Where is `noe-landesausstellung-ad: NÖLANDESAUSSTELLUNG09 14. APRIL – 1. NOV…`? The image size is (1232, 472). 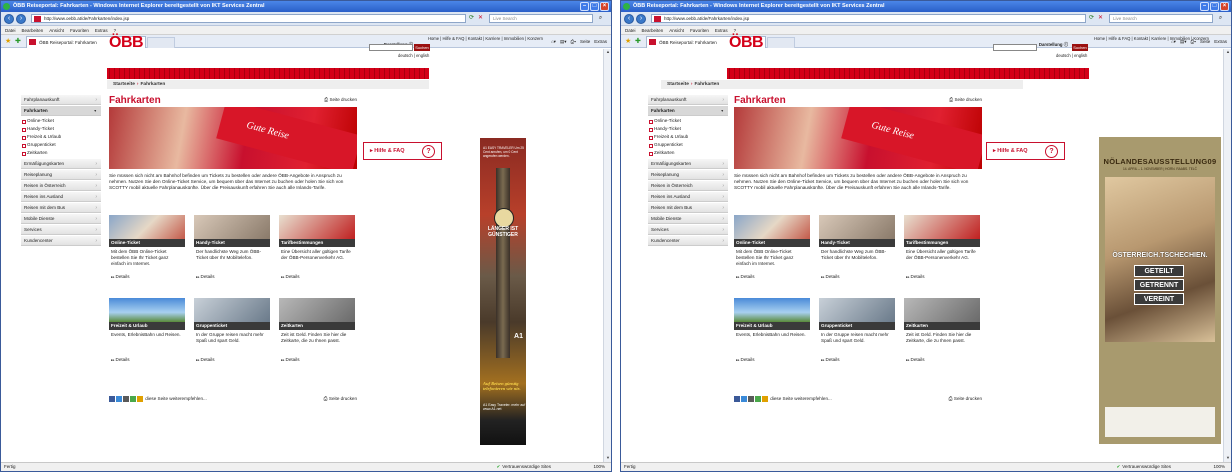
noe-landesausstellung-ad: NÖLANDESAUSSTELLUNG09 14. APRIL – 1. NOV… is located at coordinates (1160, 290).